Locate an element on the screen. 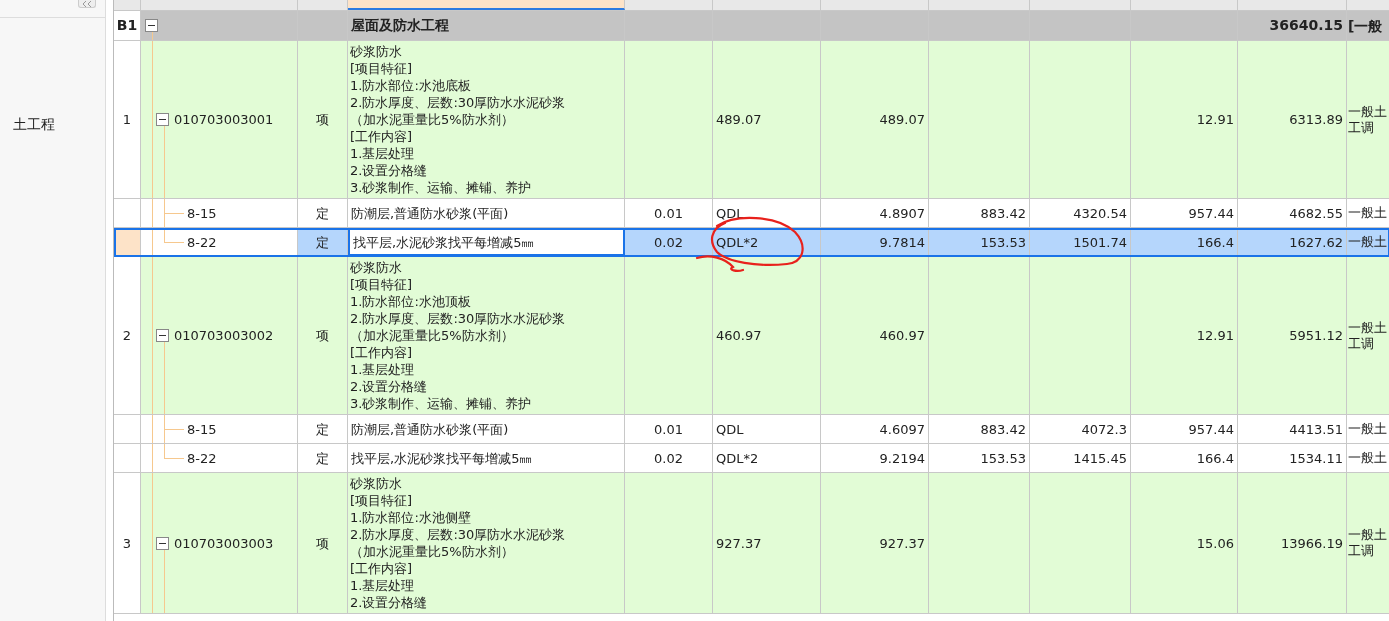 This screenshot has height=621, width=1389. table-cell: 153.53 is located at coordinates (1003, 458).